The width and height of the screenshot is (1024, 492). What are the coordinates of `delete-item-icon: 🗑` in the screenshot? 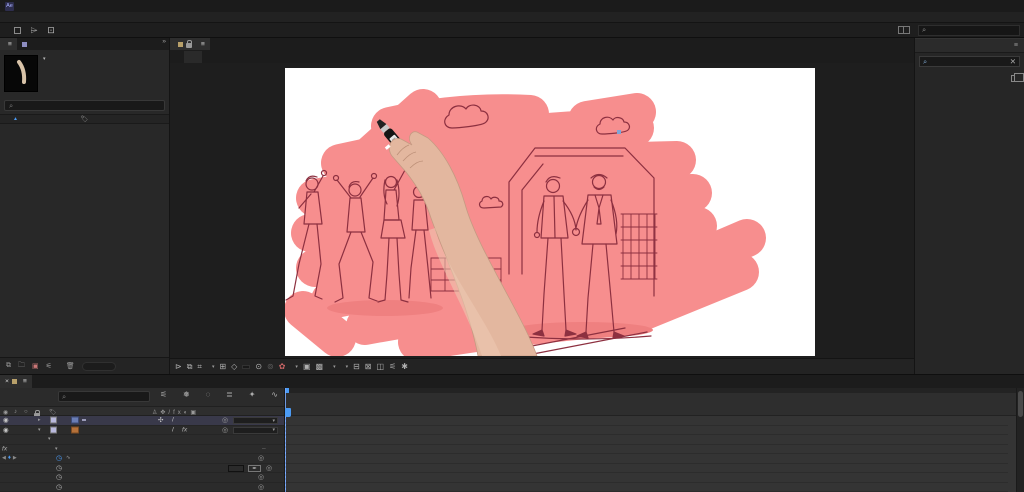 It's located at (70, 366).